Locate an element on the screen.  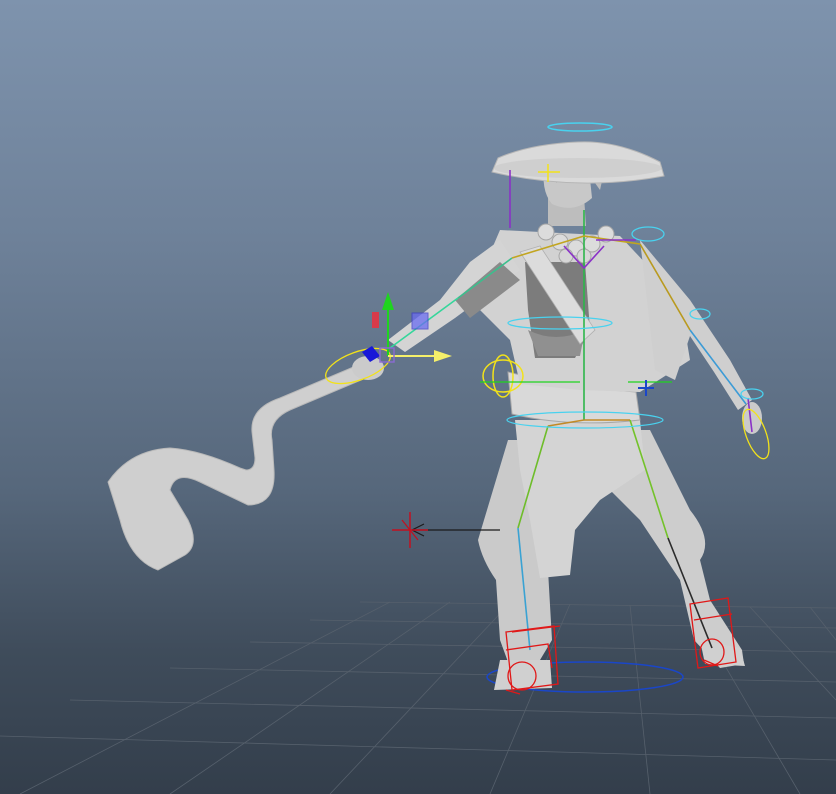
hand-r-control is located at coordinates (756, 434).